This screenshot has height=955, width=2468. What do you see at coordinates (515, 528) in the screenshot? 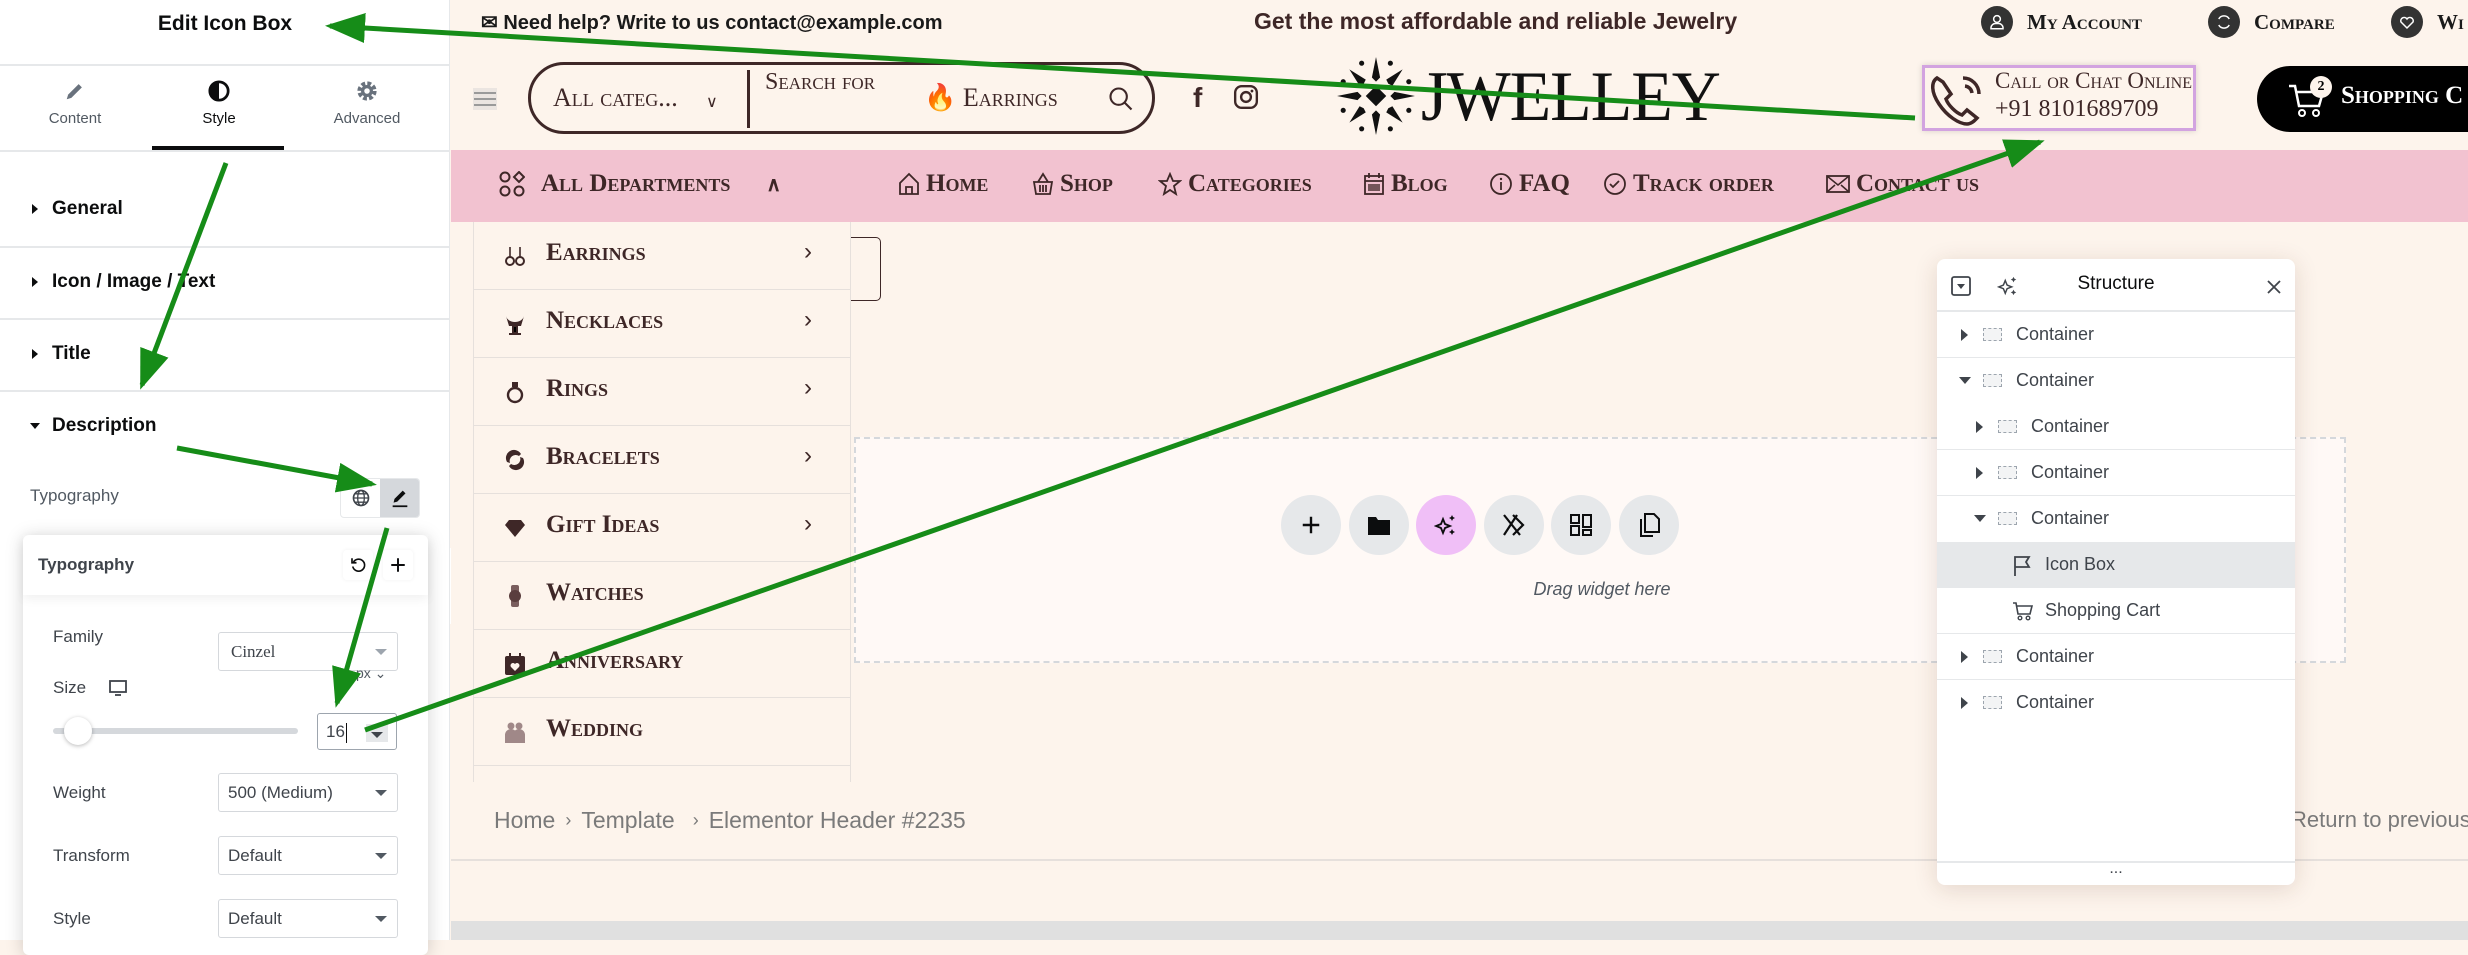
I see `diamond-icon` at bounding box center [515, 528].